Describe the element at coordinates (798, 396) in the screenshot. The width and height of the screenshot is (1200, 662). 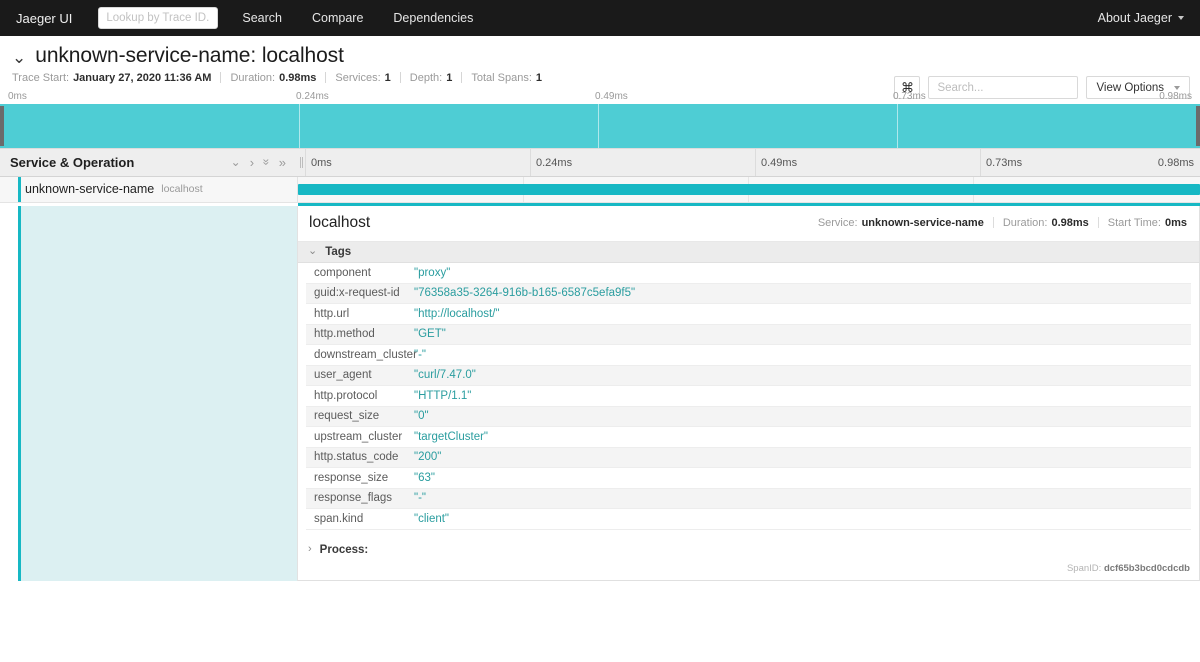
I see `tag-value: "HTTP/1.1"` at that location.